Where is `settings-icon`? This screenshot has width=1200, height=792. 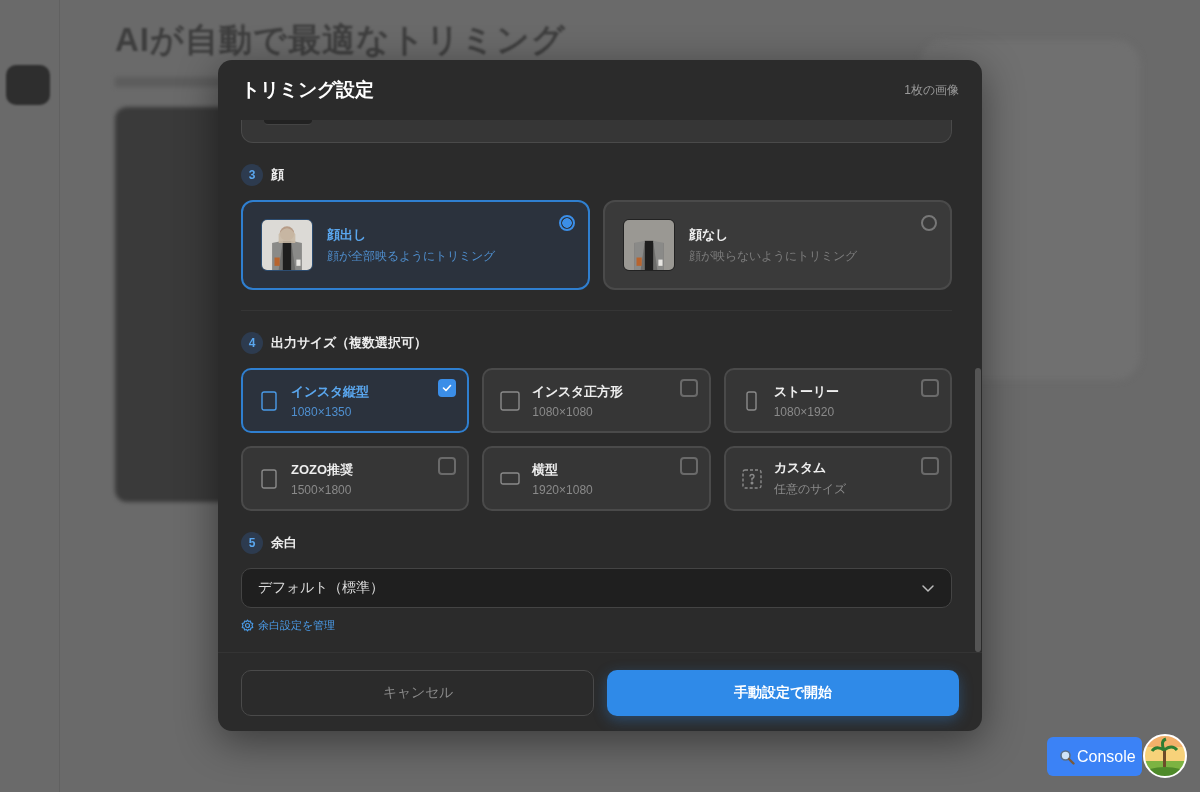
settings-icon is located at coordinates (247, 625).